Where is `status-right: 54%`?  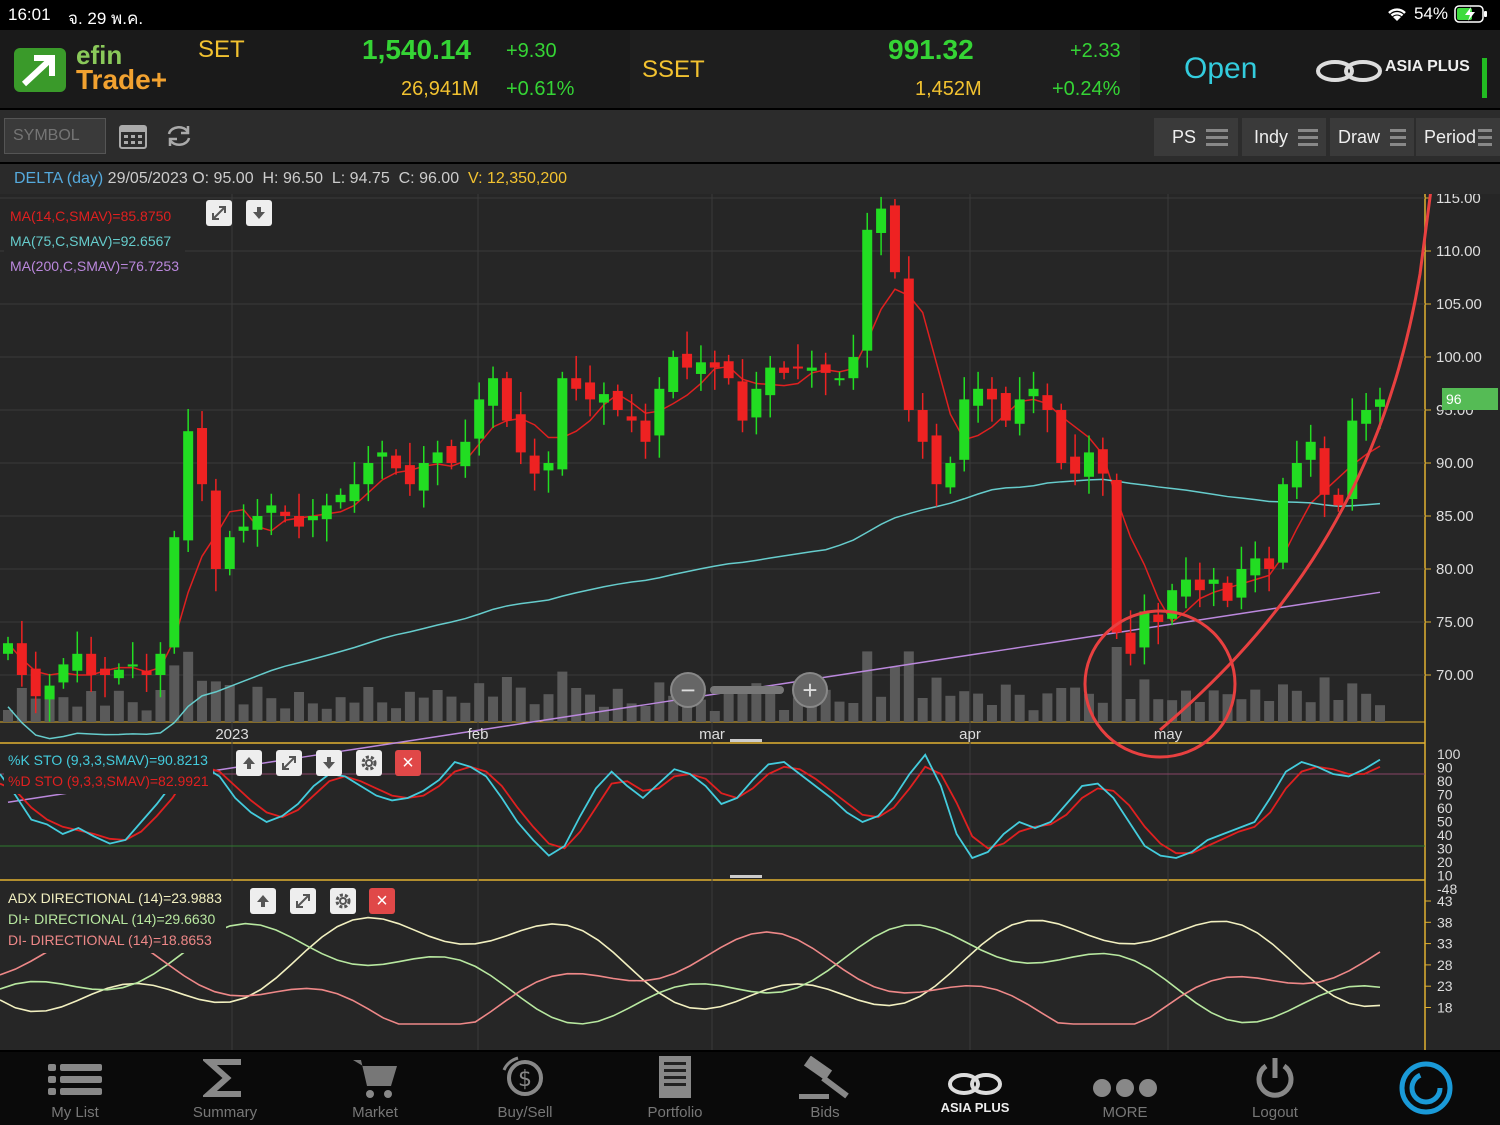 status-right: 54% is located at coordinates (1437, 14).